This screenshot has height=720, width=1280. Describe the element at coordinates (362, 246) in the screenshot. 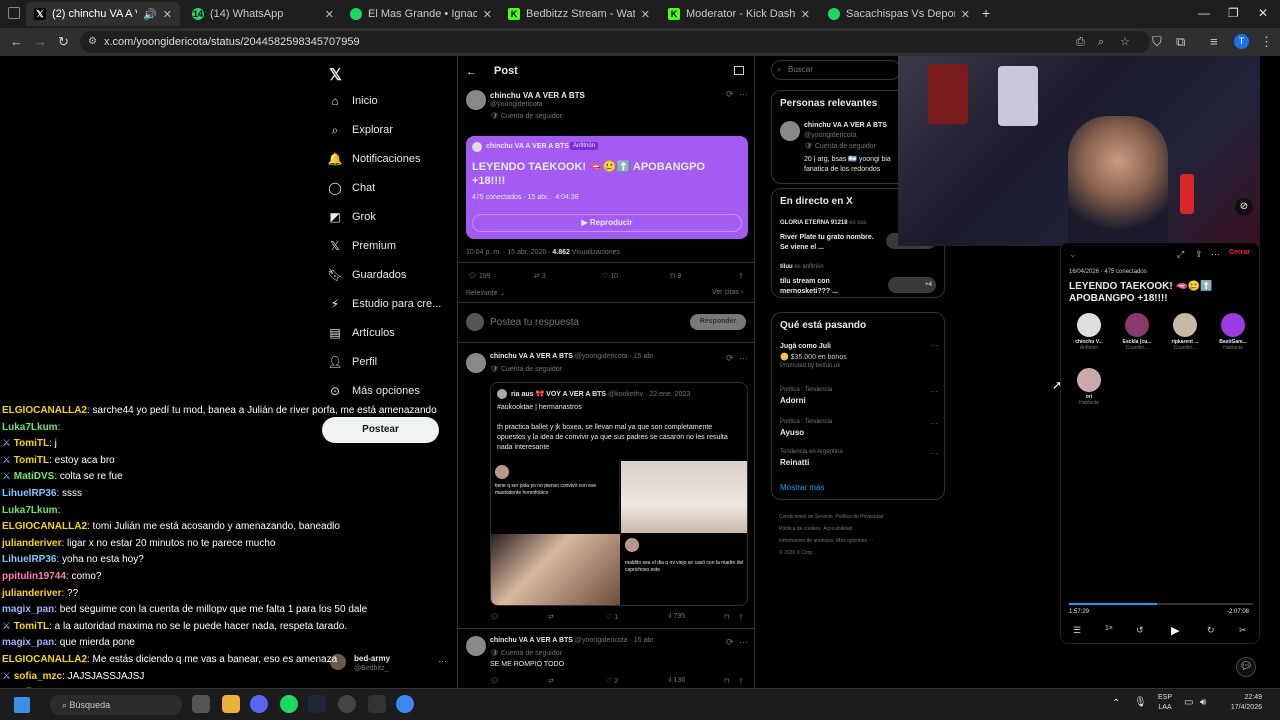

I see `nav-premium: 𝕏 Premium` at that location.